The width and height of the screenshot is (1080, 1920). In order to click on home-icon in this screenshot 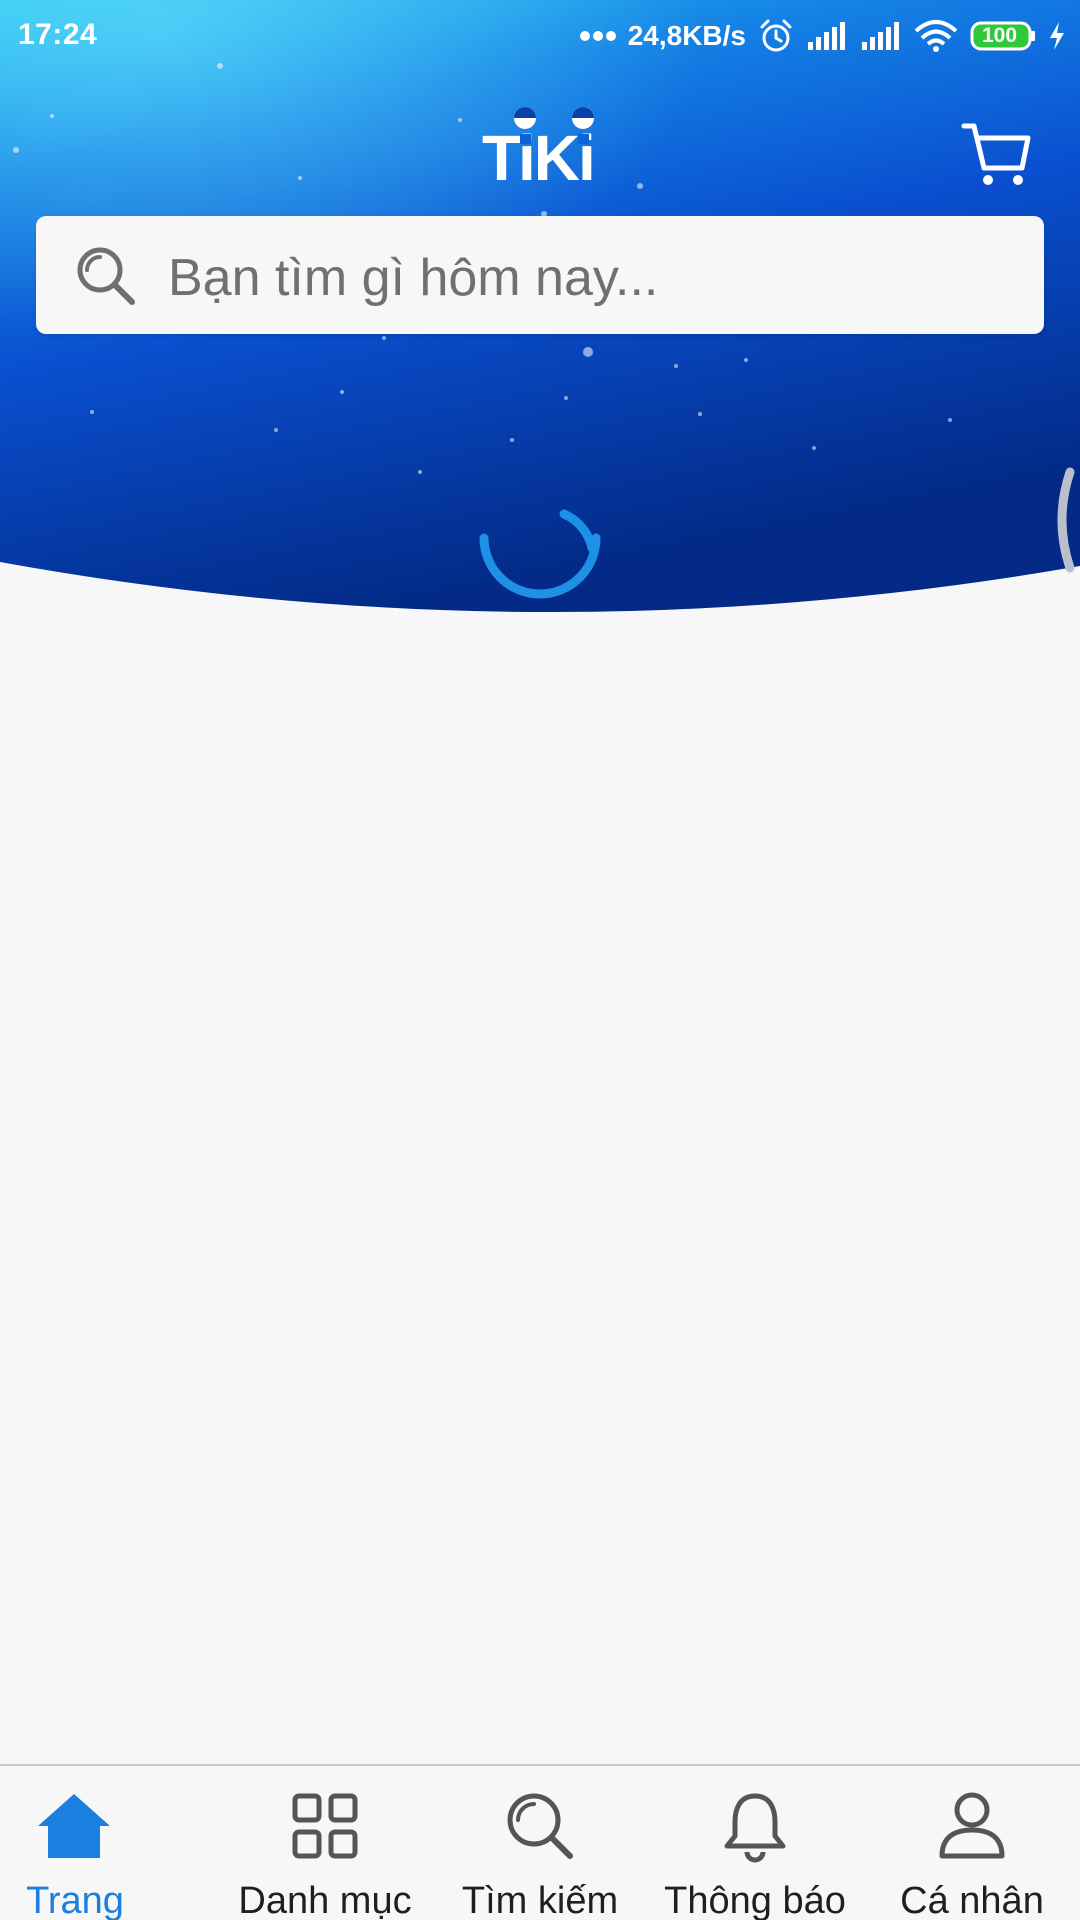, I will do `click(74, 1826)`.